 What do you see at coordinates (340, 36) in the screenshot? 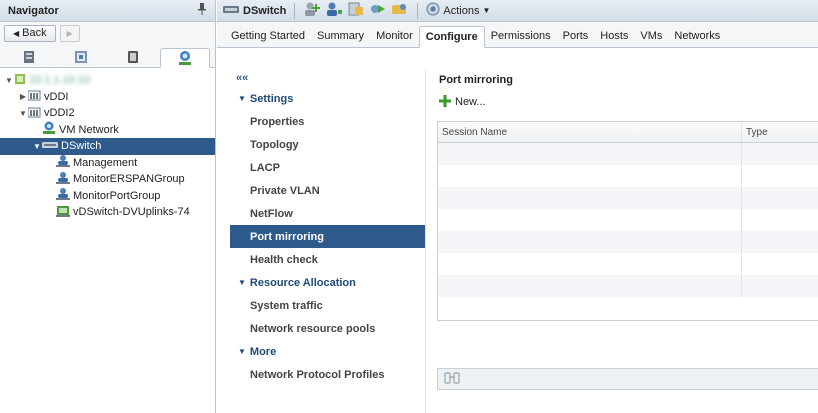
I see `tab-summary: Summary` at bounding box center [340, 36].